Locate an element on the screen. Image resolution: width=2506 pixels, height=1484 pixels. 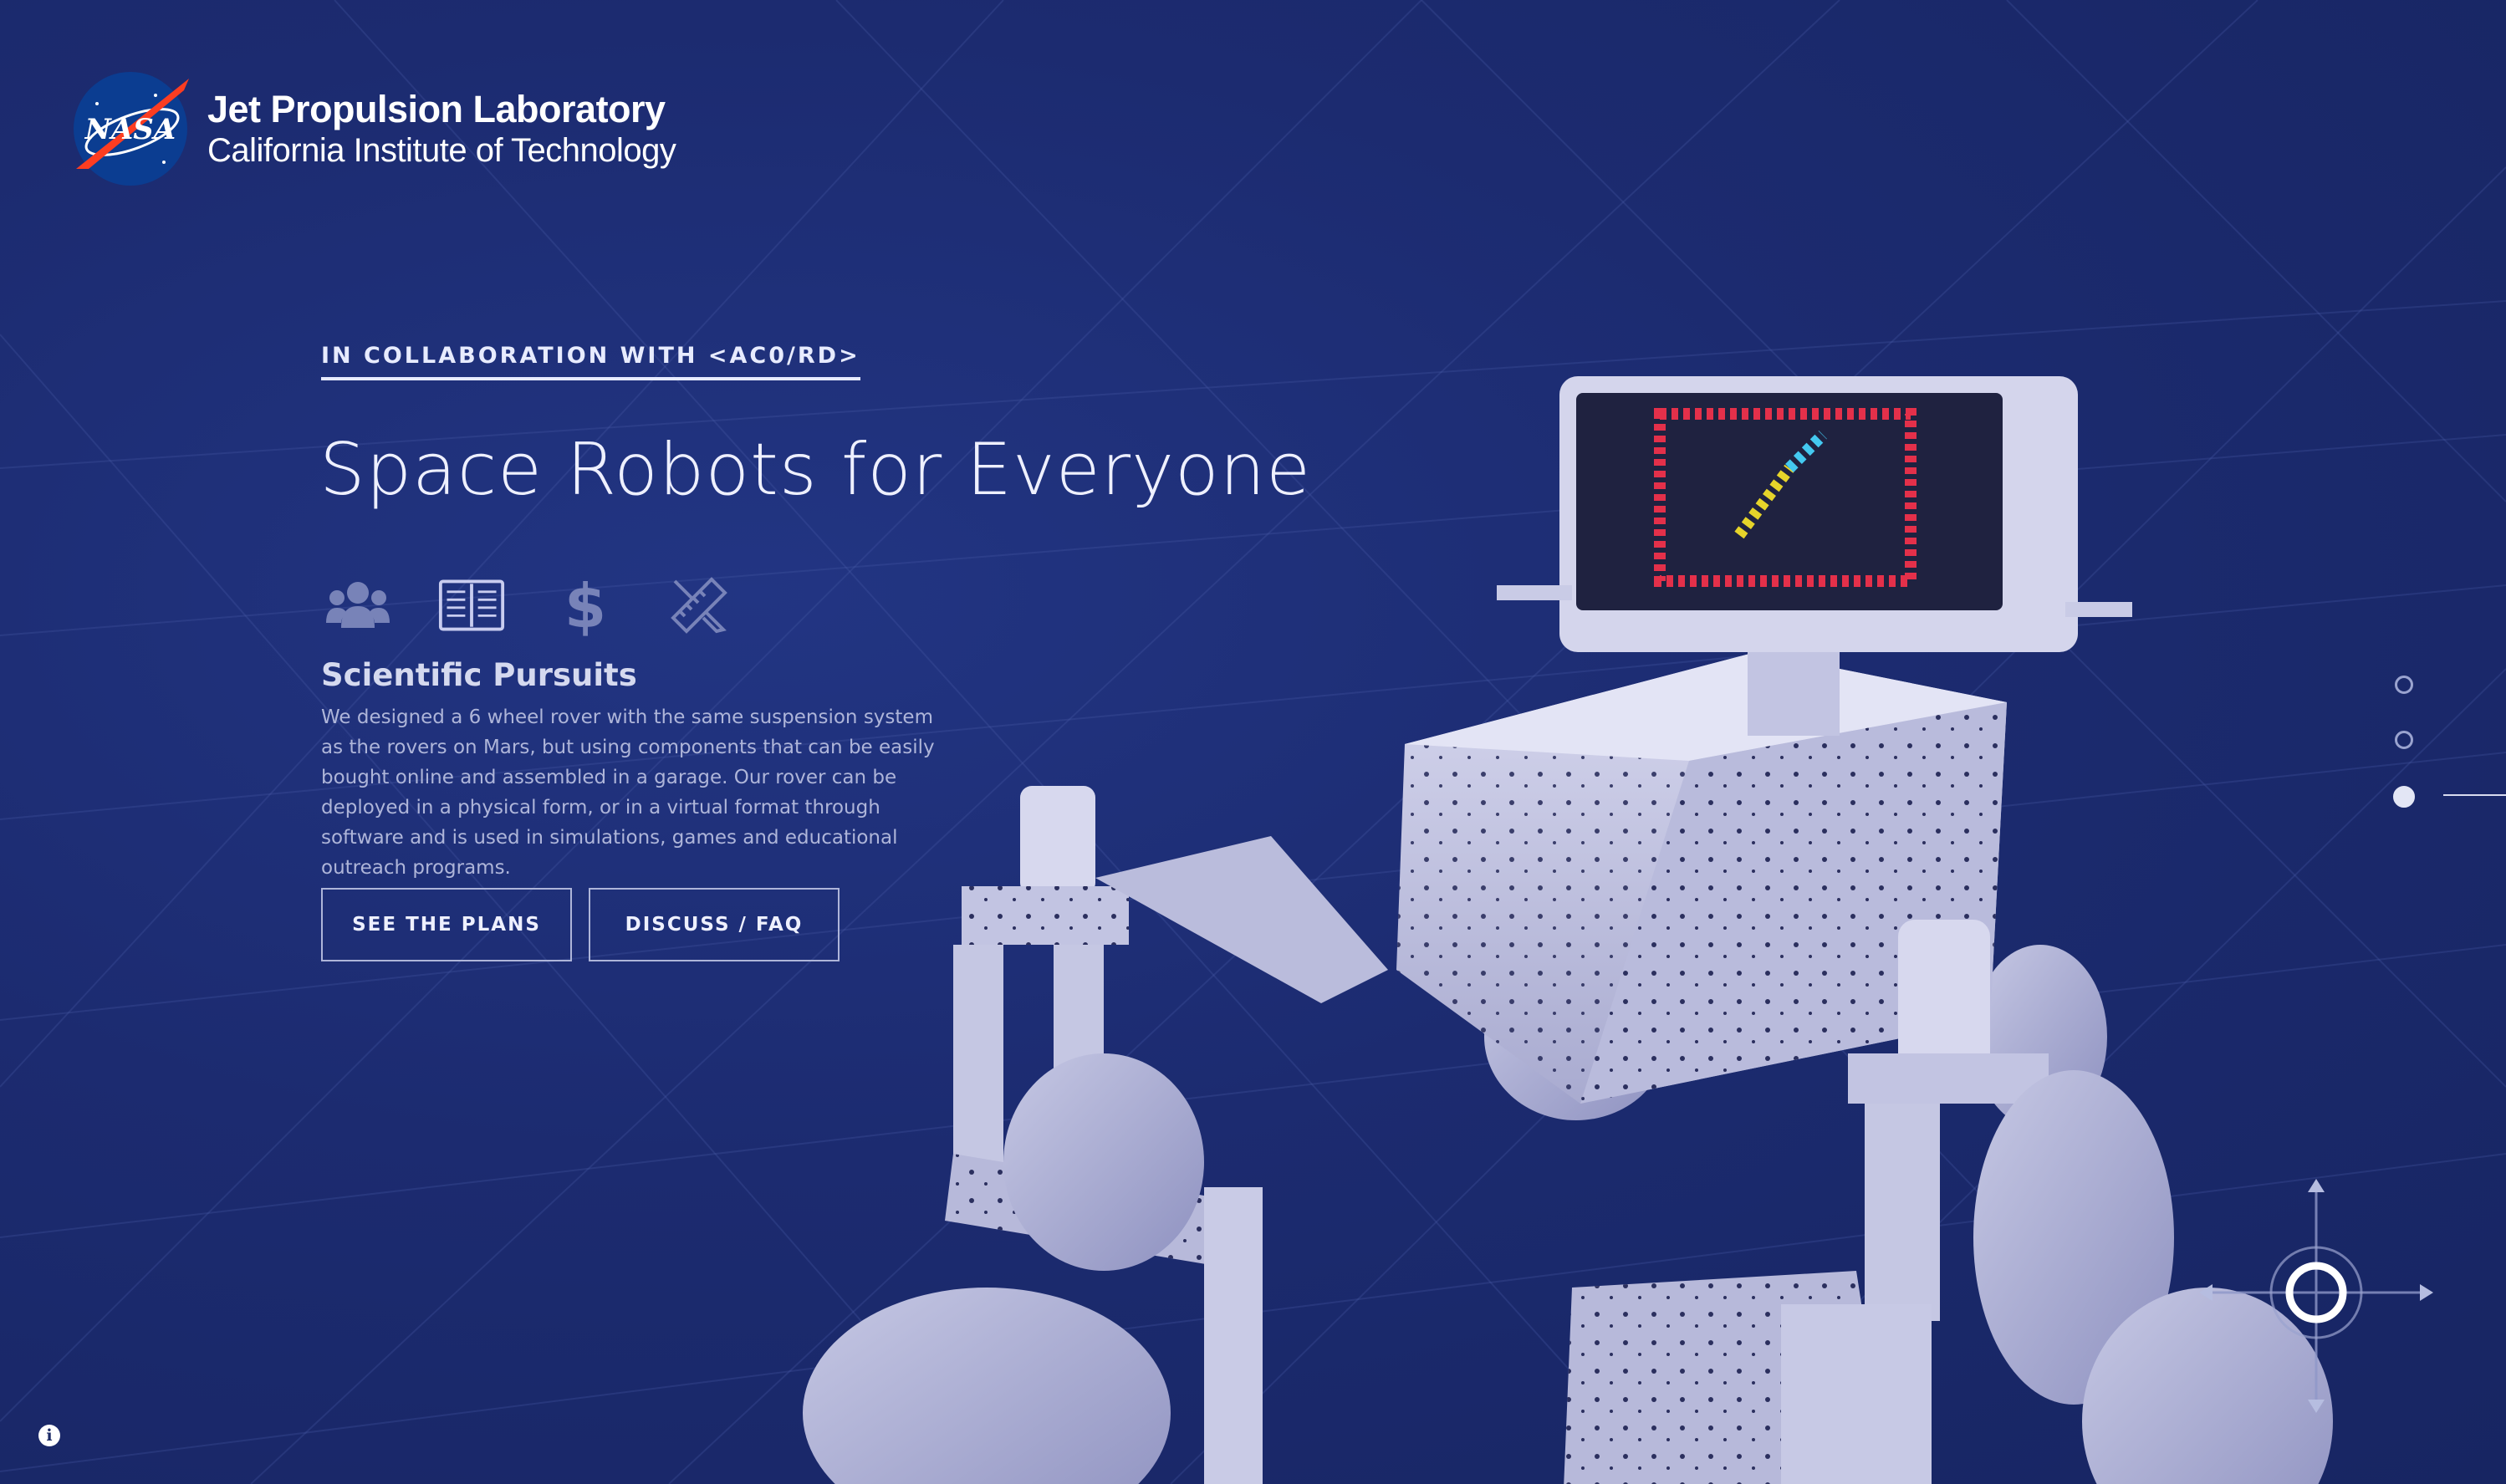
discuss-faq-button: DISCUSS / FAQ is located at coordinates (714, 924).